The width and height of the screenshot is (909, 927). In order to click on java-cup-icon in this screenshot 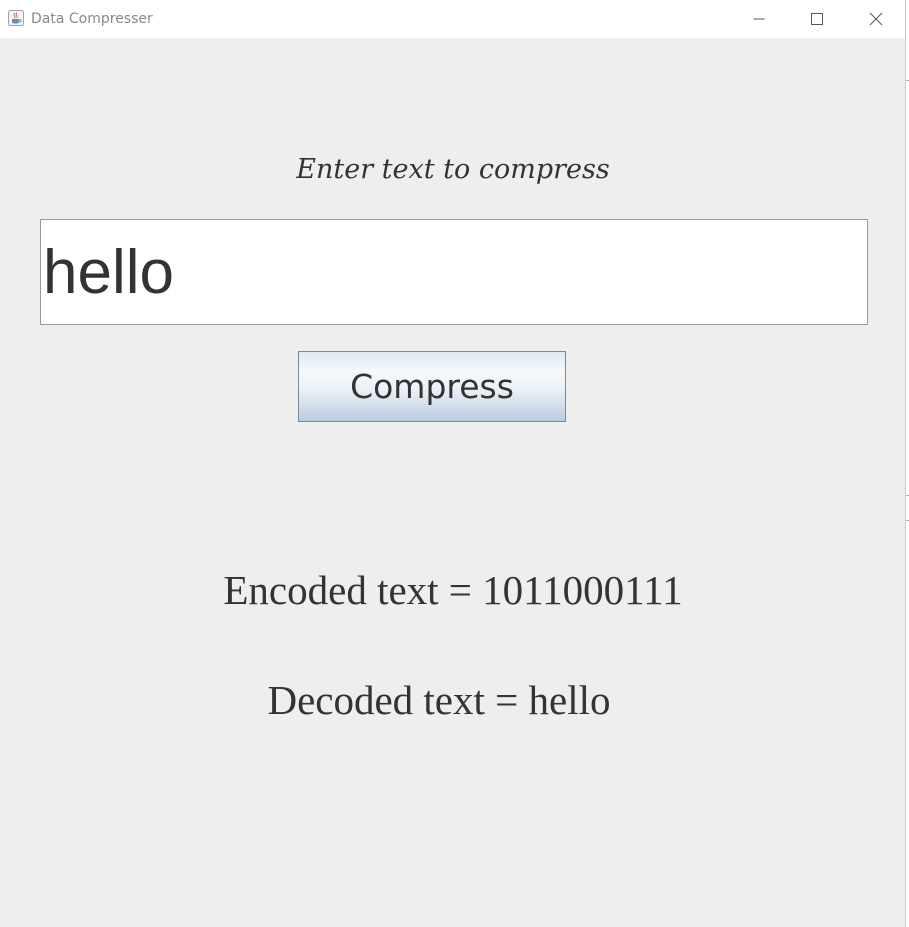, I will do `click(16, 18)`.